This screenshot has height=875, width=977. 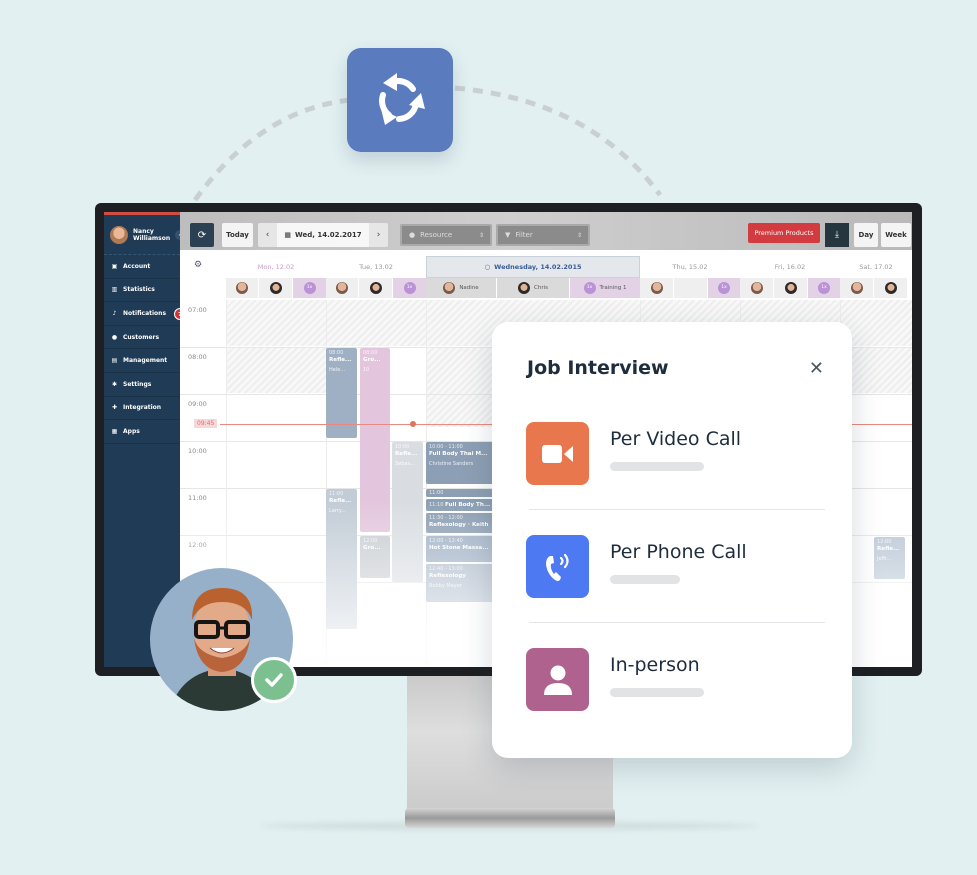 What do you see at coordinates (114, 290) in the screenshot?
I see `chart-icon: ▥` at bounding box center [114, 290].